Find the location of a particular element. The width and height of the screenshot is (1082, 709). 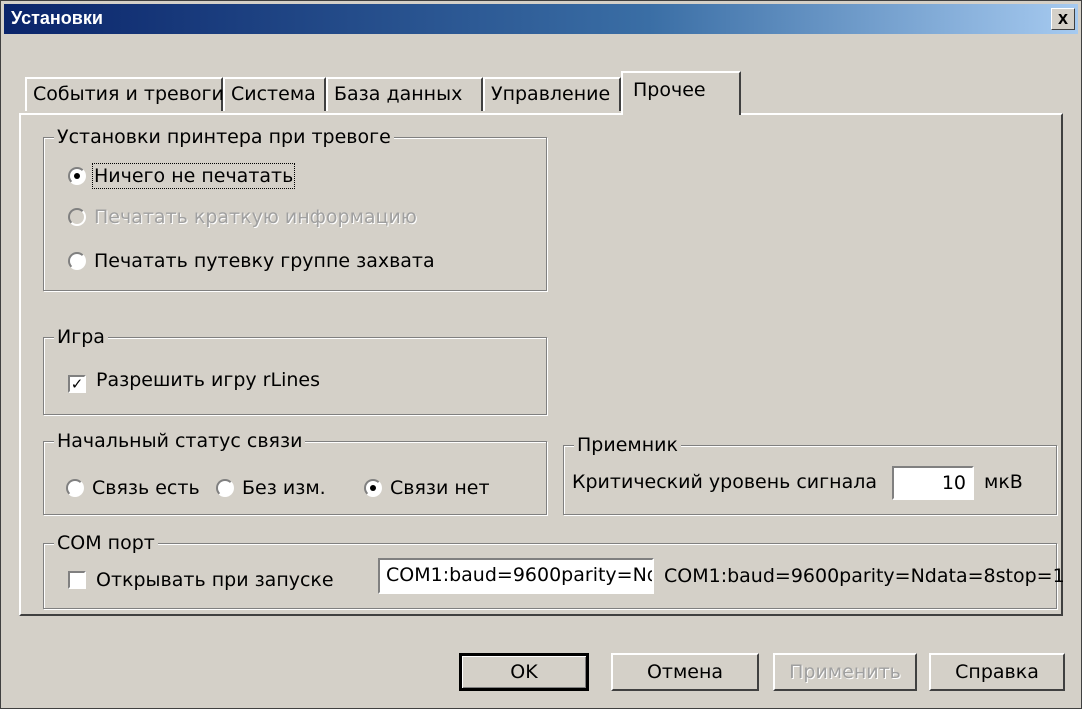

game-group: Игра ✓ Разрешить игру rLines is located at coordinates (295, 370).